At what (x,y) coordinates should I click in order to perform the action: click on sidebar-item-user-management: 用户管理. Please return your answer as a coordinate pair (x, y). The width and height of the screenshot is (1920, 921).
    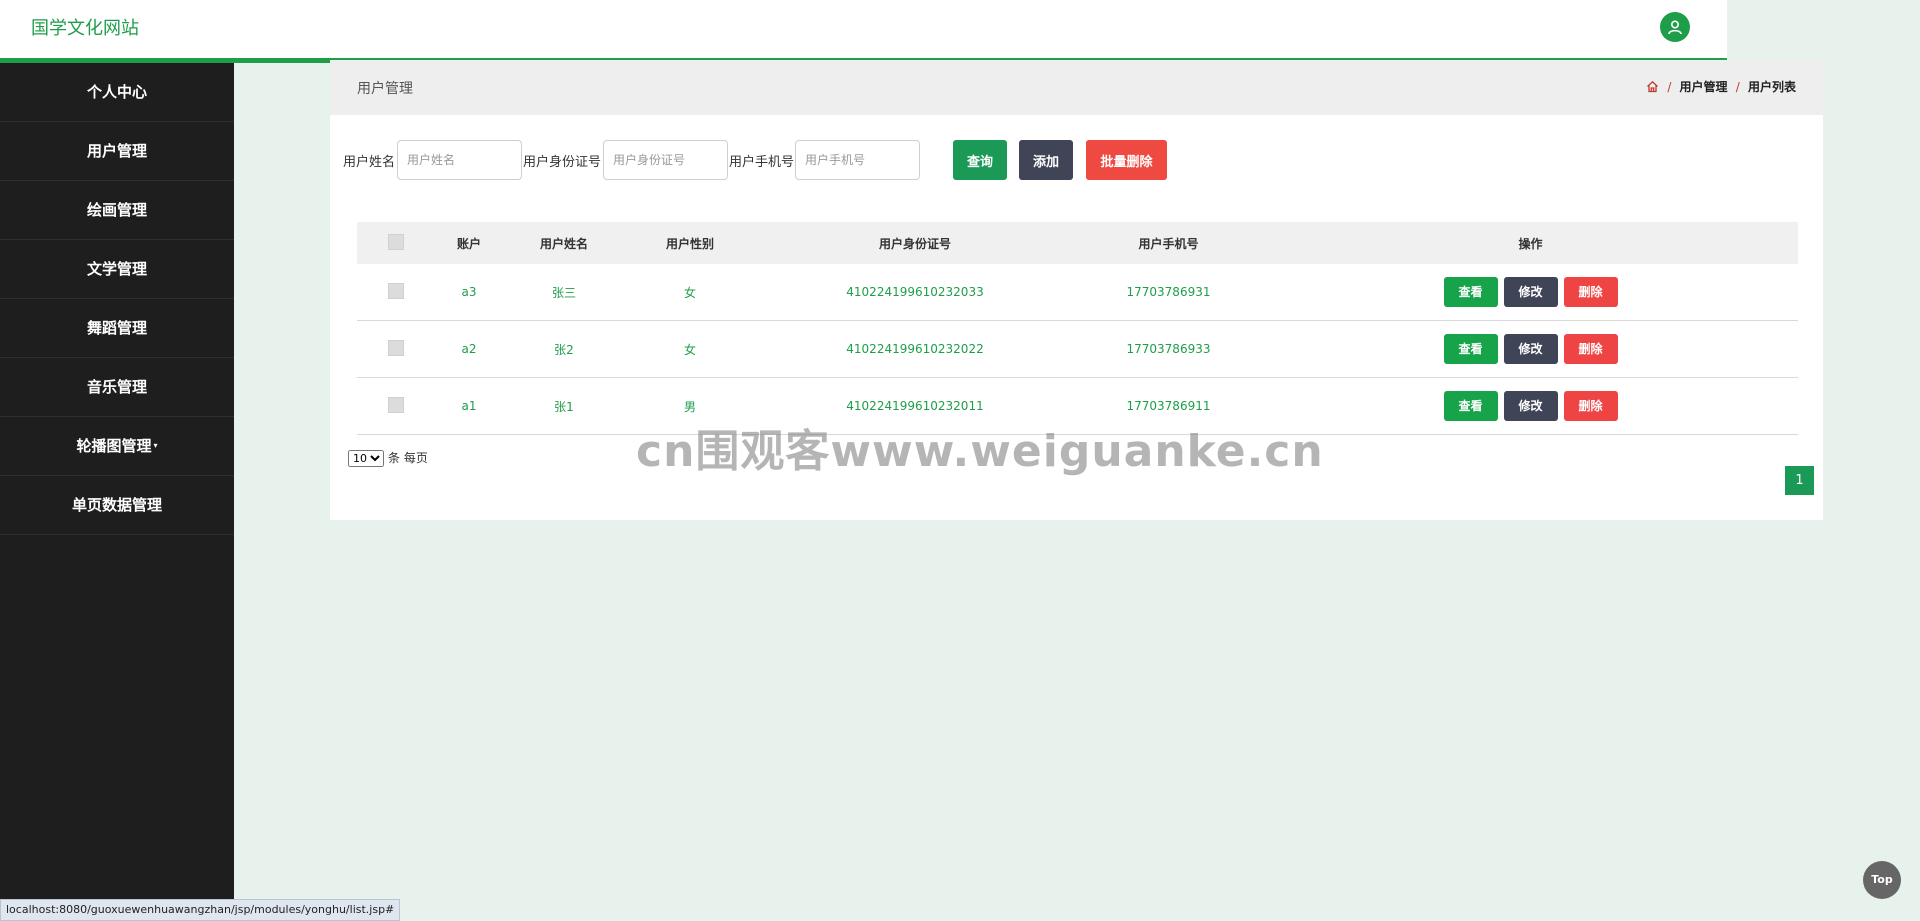
    Looking at the image, I should click on (117, 151).